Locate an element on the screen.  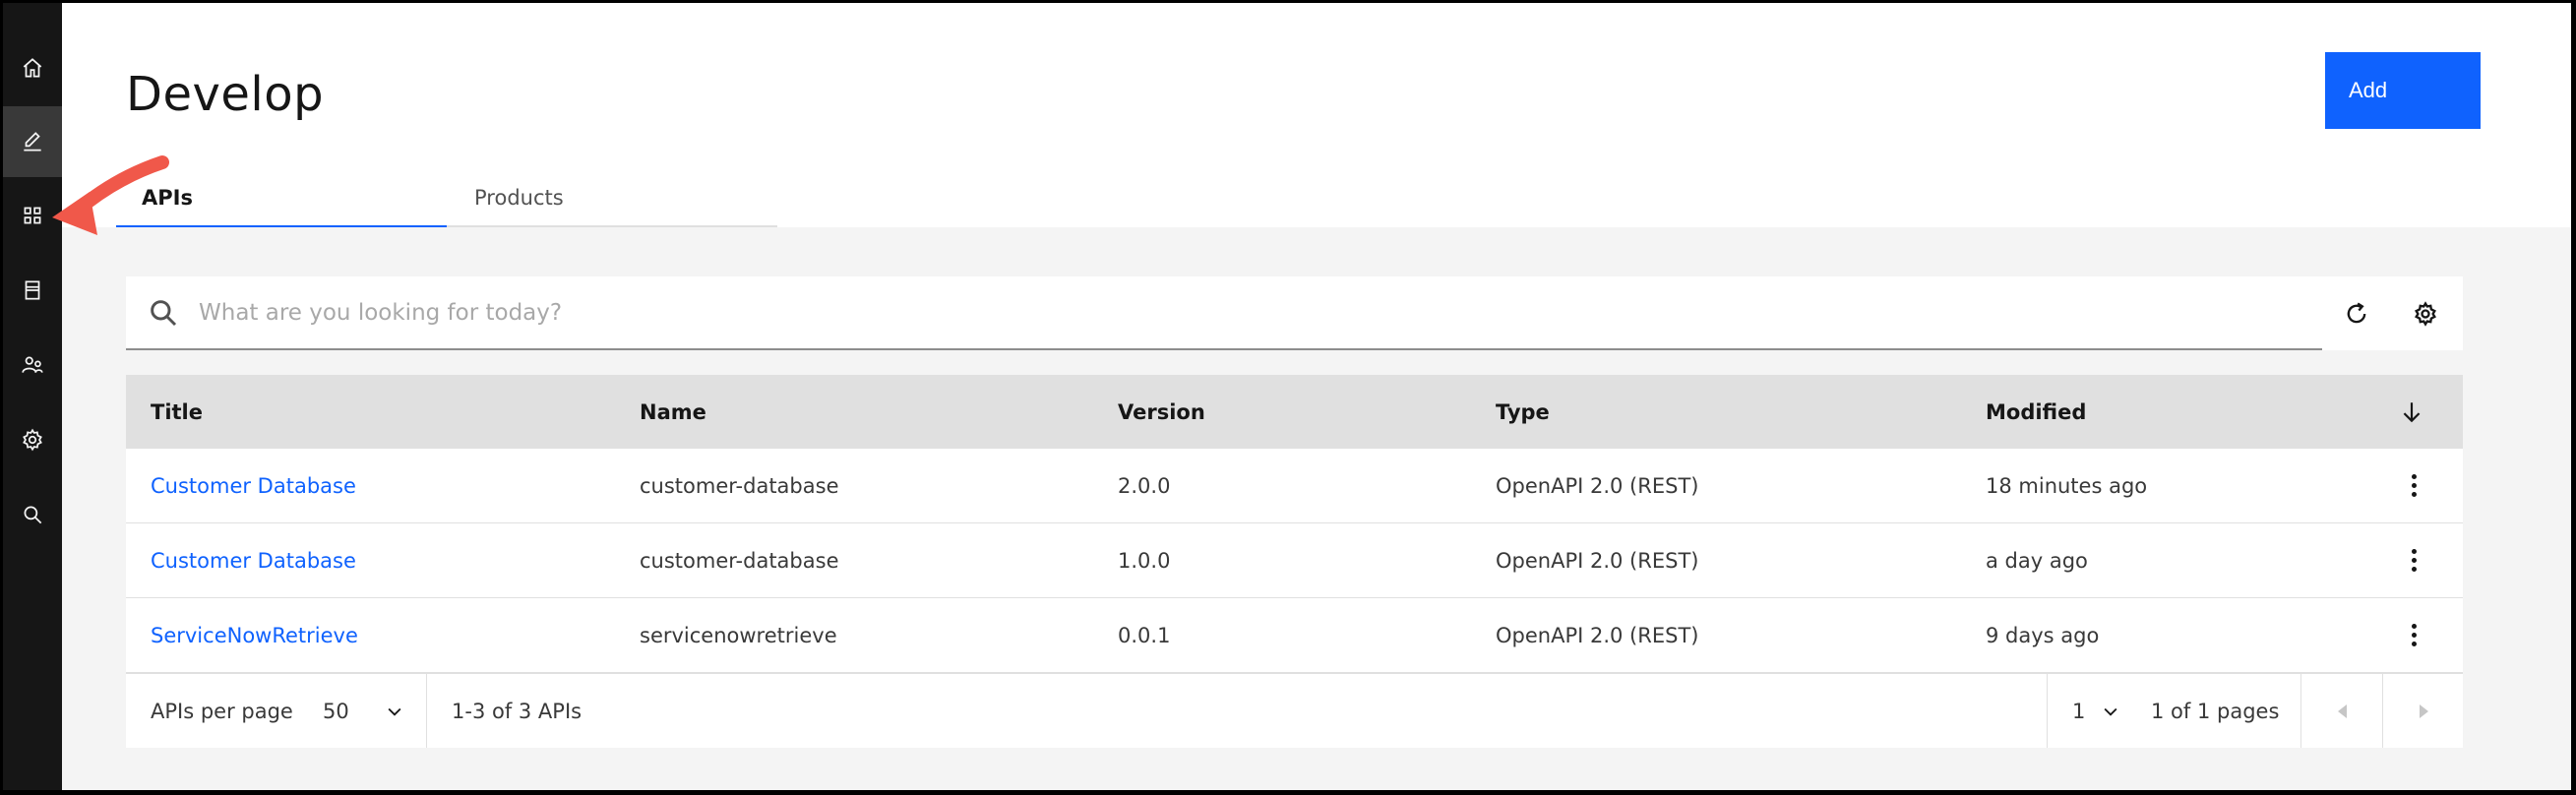
api-title-link: ServiceNowRetrieve is located at coordinates (254, 635).